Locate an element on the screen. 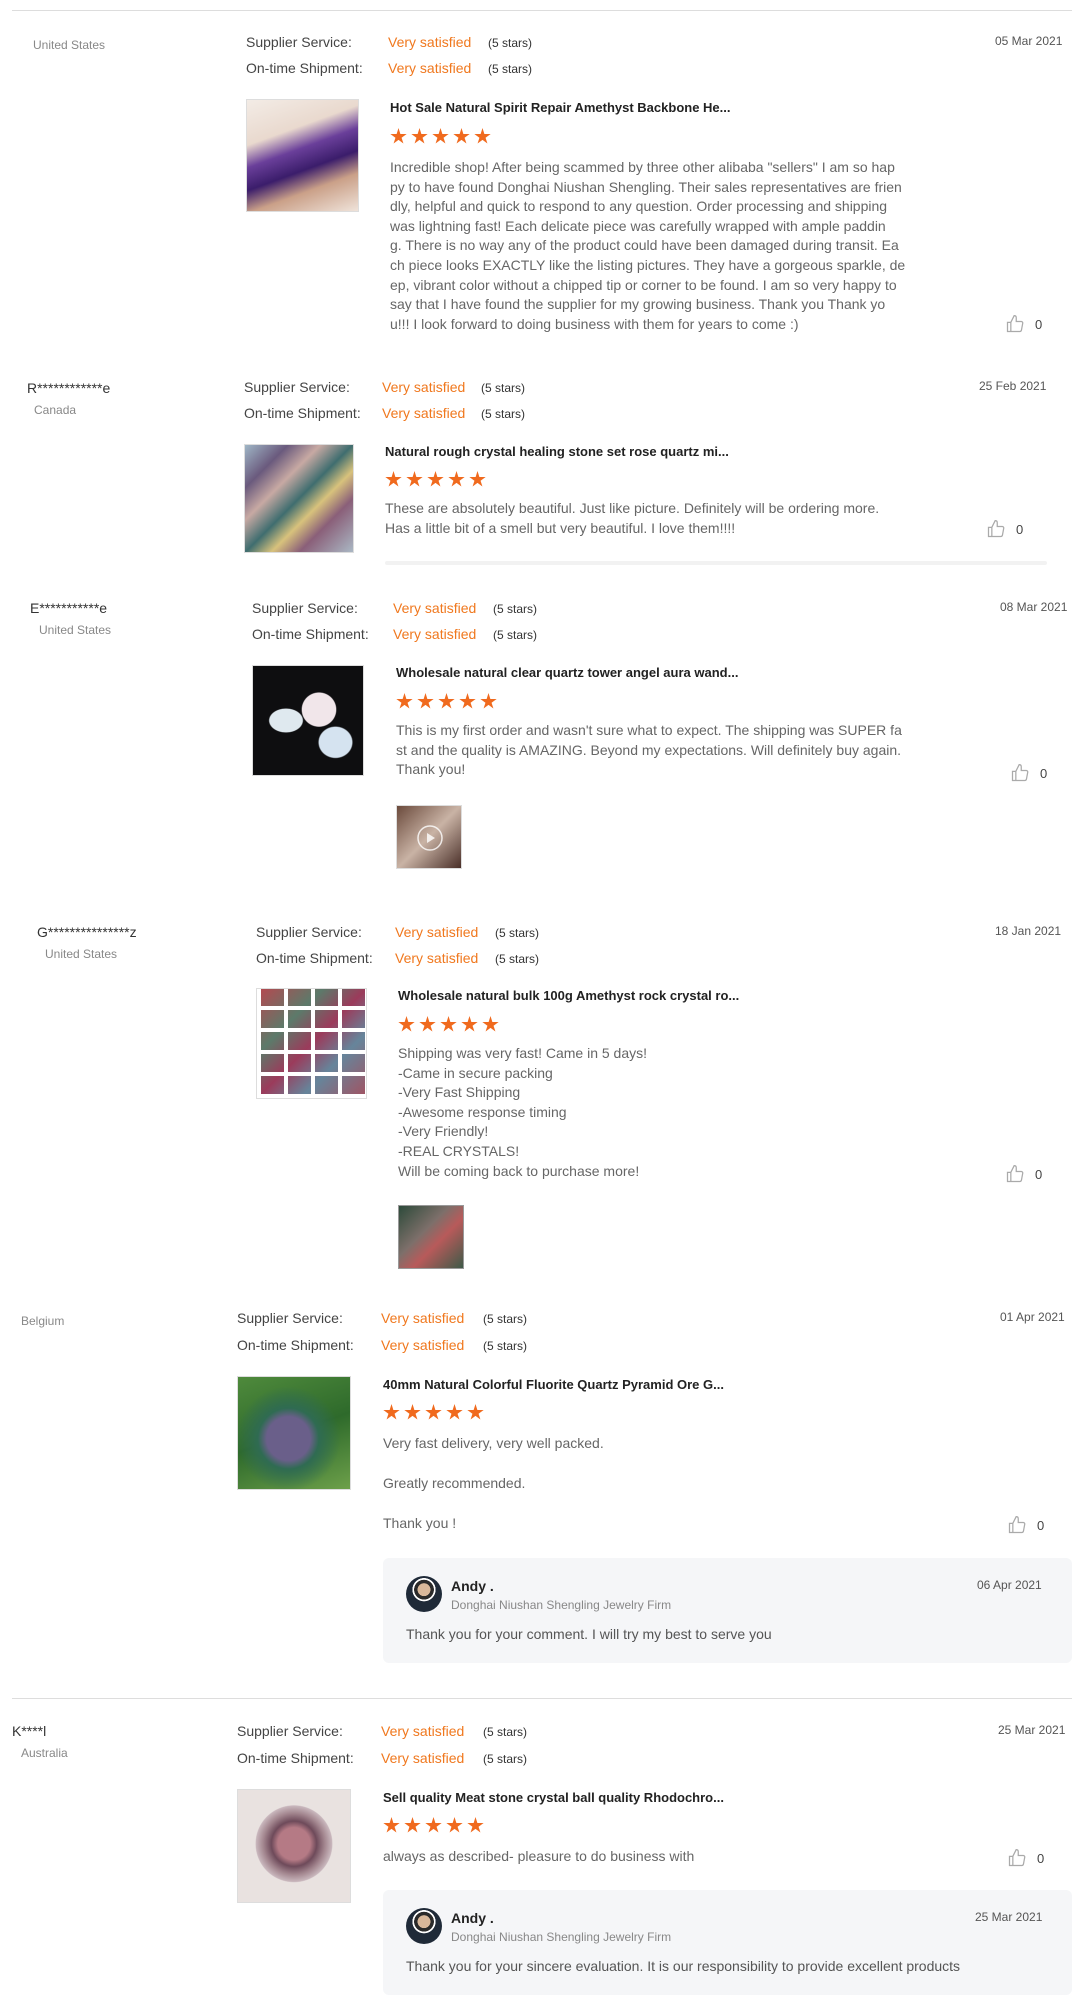  reviewer-name: R************e is located at coordinates (69, 388).